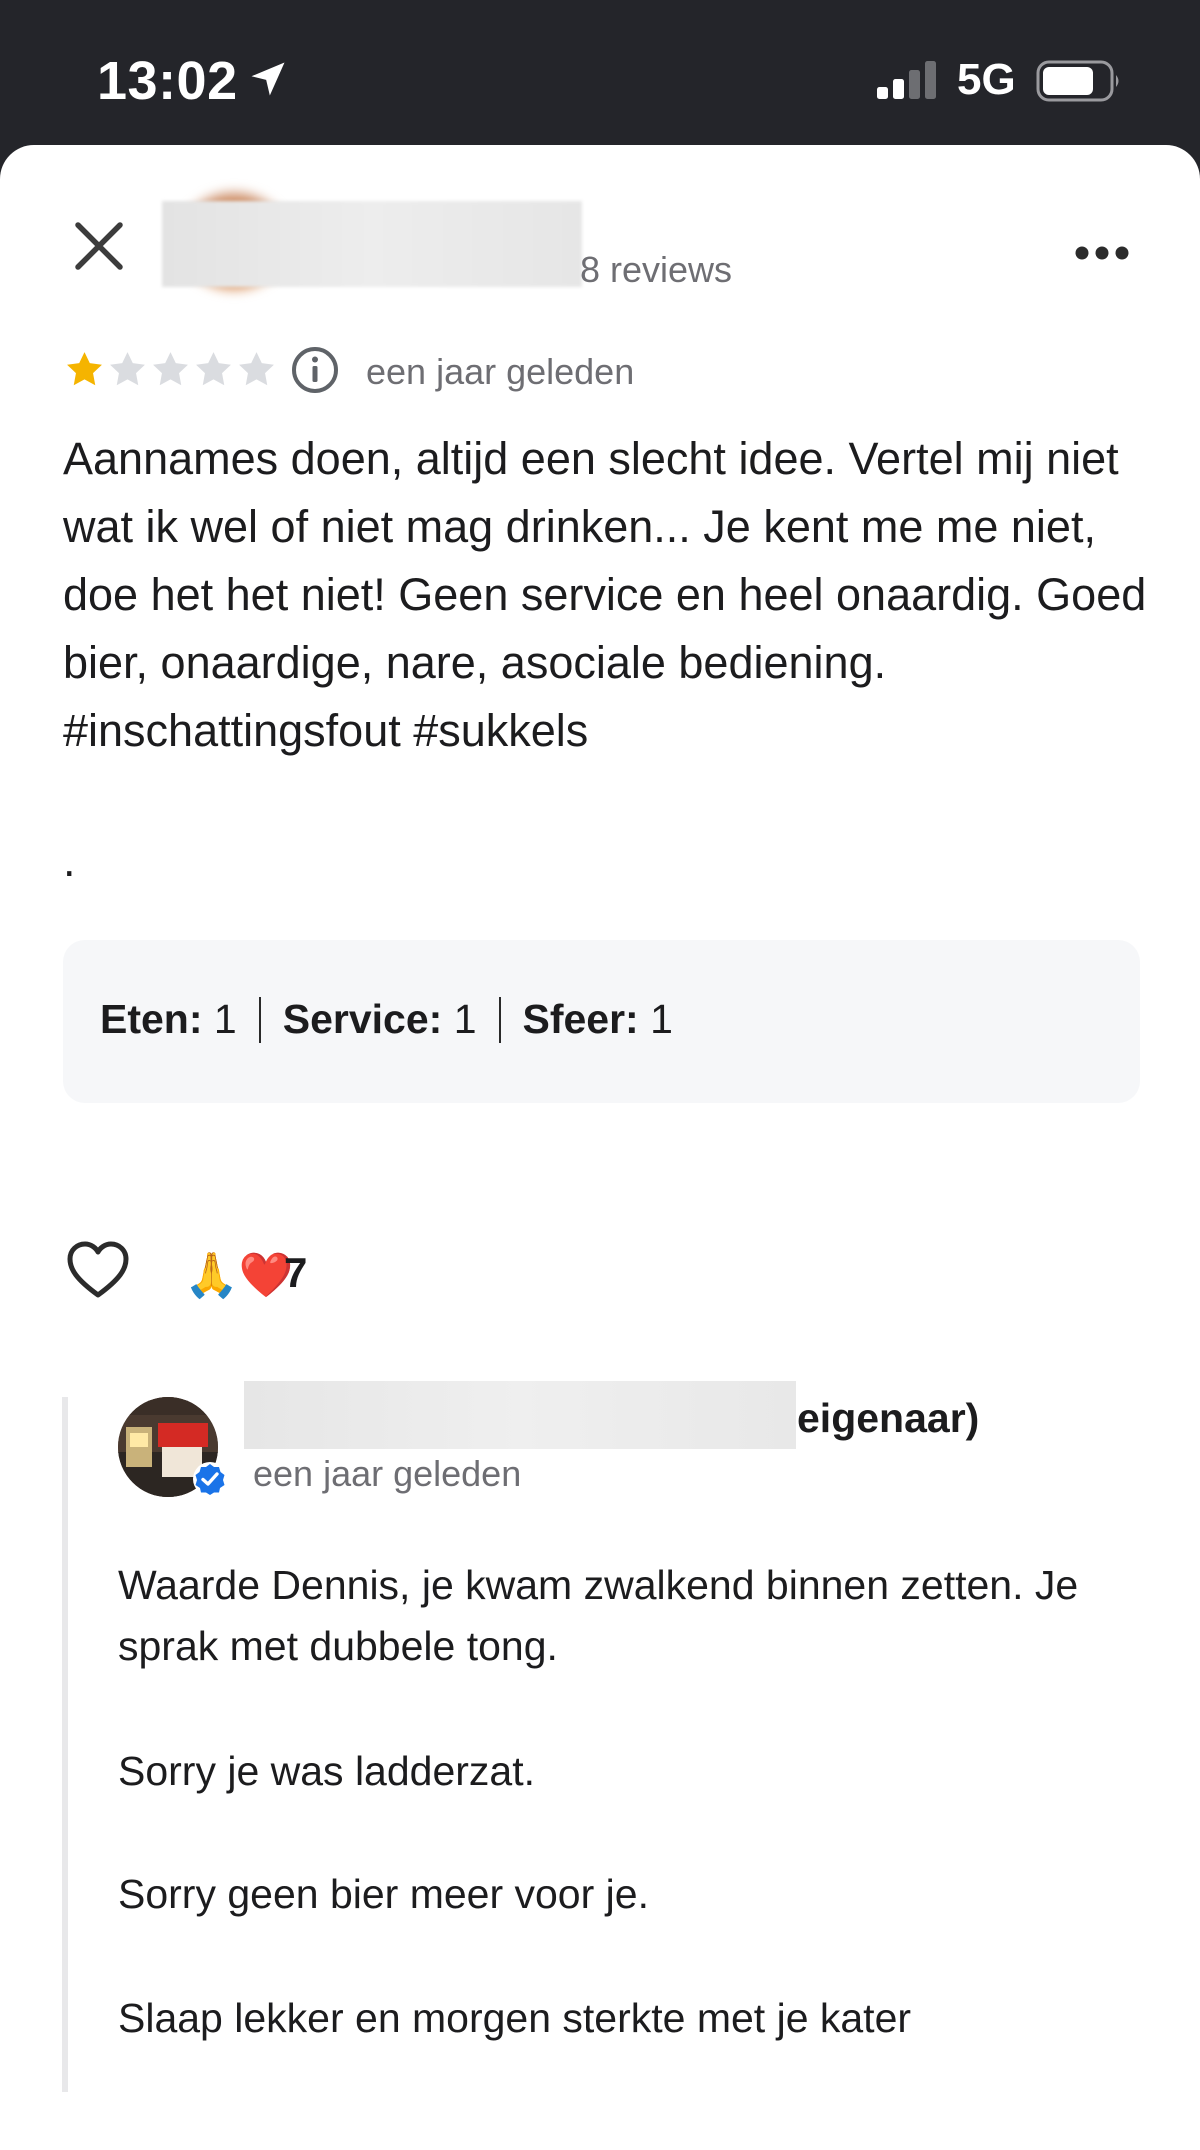 This screenshot has height=2150, width=1200. Describe the element at coordinates (888, 1418) in the screenshot. I see `owner-name-suffix: eigenaar)` at that location.